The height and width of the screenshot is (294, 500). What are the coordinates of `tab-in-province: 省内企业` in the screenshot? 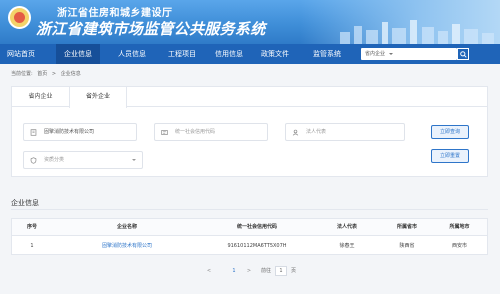 It's located at (40, 97).